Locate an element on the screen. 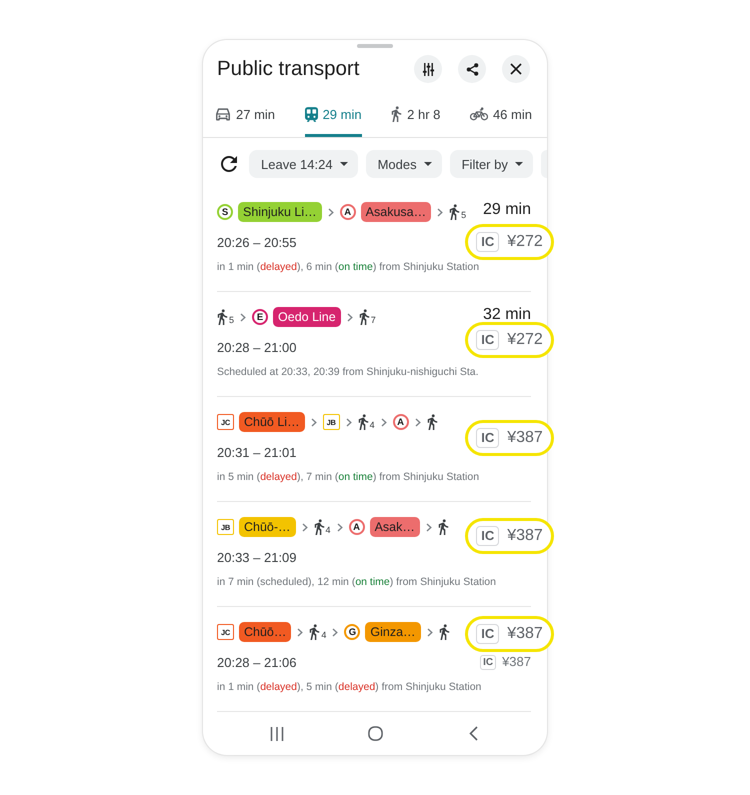 The width and height of the screenshot is (750, 795). walk-minutes: 7 is located at coordinates (373, 320).